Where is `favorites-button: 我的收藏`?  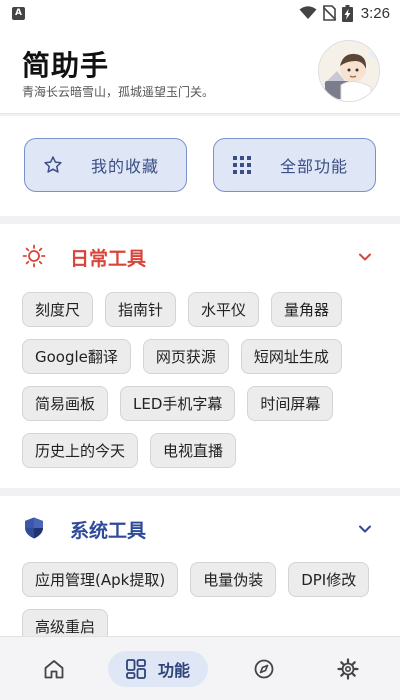
favorites-button: 我的收藏 is located at coordinates (105, 165).